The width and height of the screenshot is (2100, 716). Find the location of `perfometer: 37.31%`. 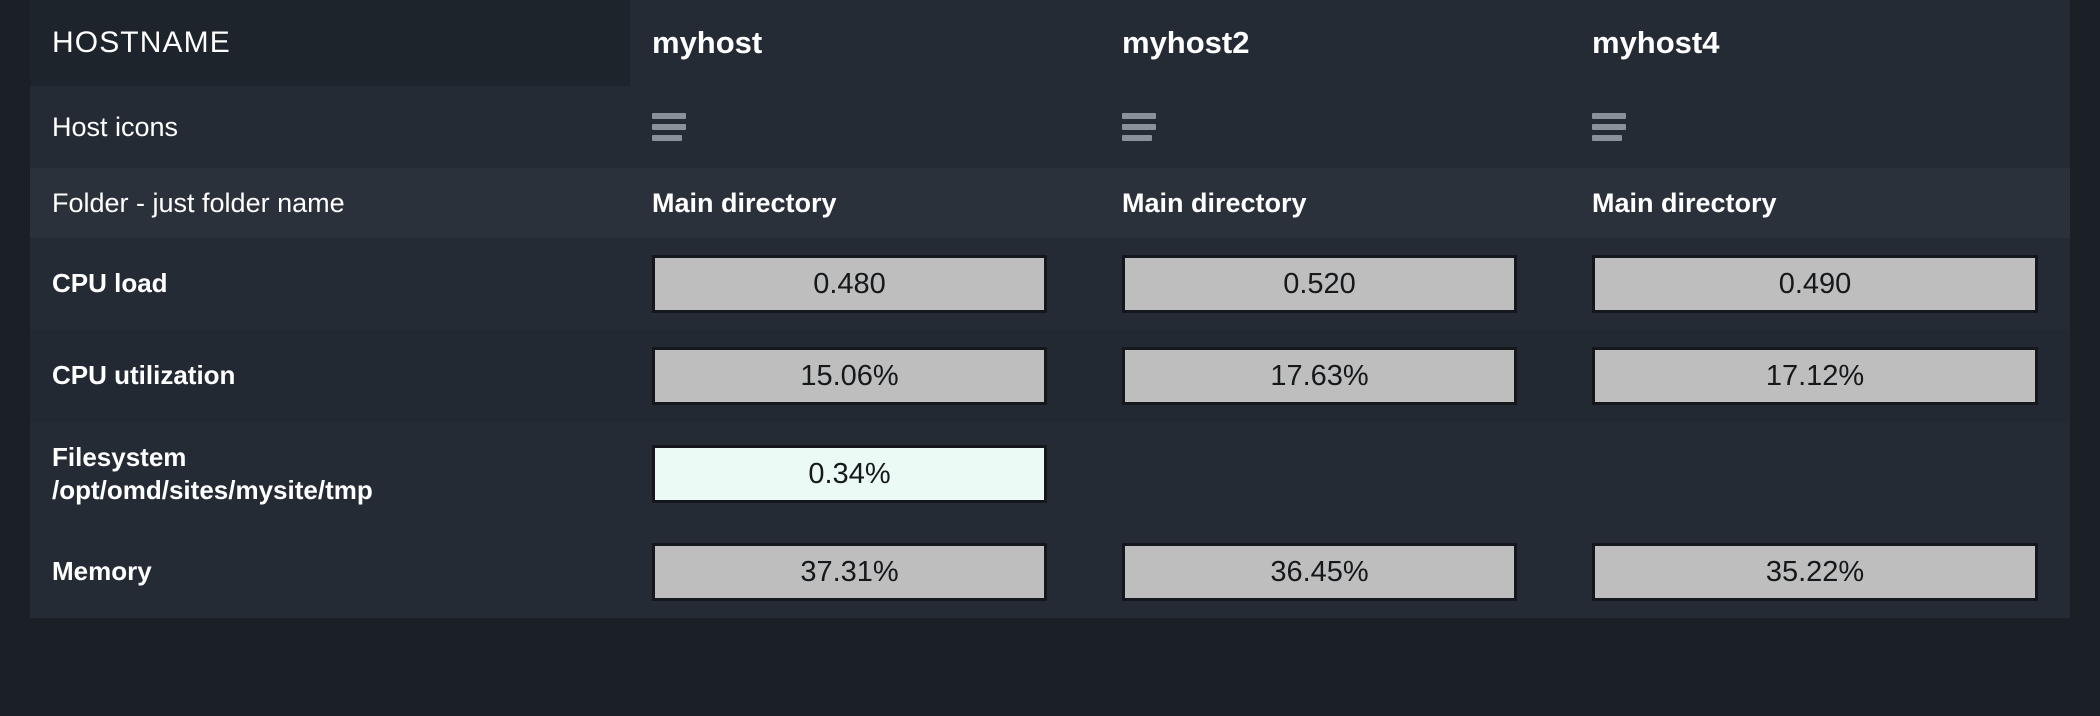

perfometer: 37.31% is located at coordinates (849, 572).